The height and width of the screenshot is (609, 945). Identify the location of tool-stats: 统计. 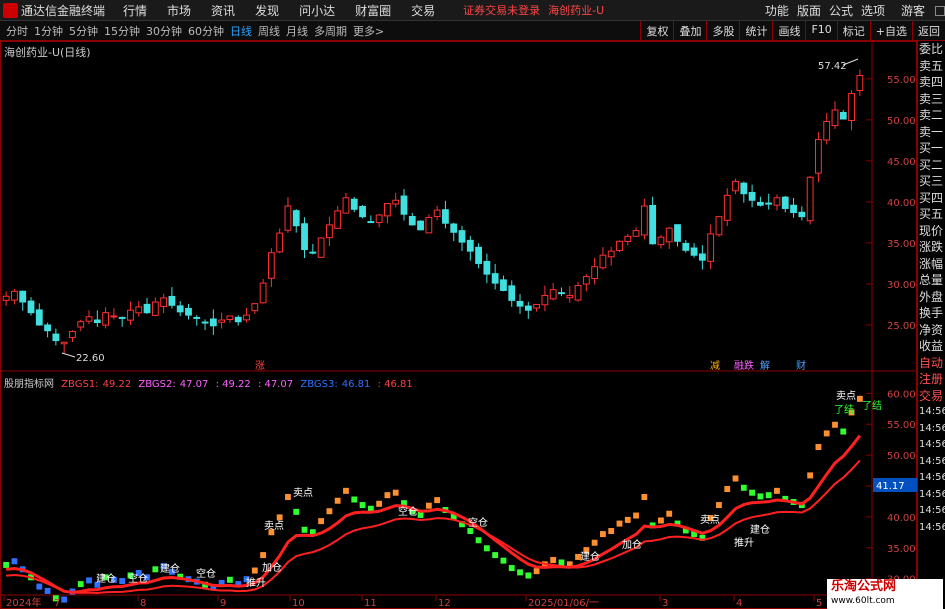
(755, 31).